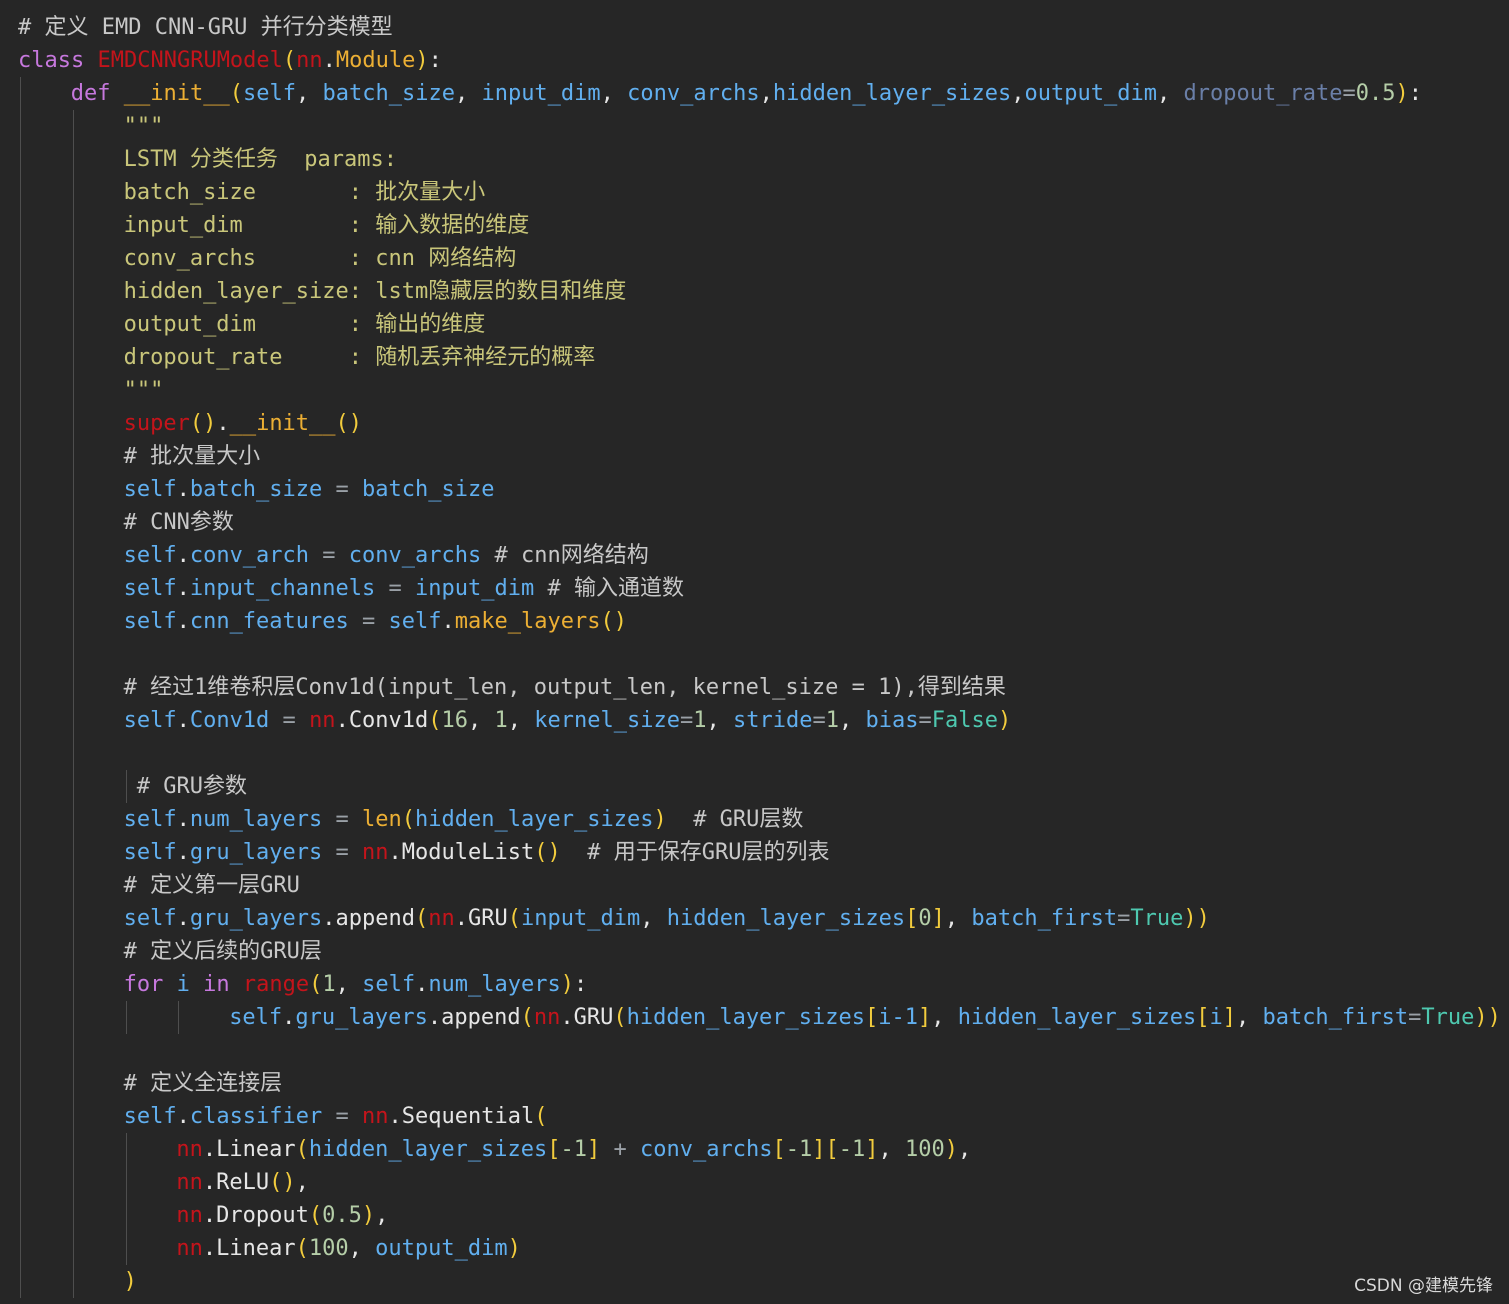 This screenshot has width=1509, height=1304. Describe the element at coordinates (527, 621) in the screenshot. I see `code-token: make_layers` at that location.